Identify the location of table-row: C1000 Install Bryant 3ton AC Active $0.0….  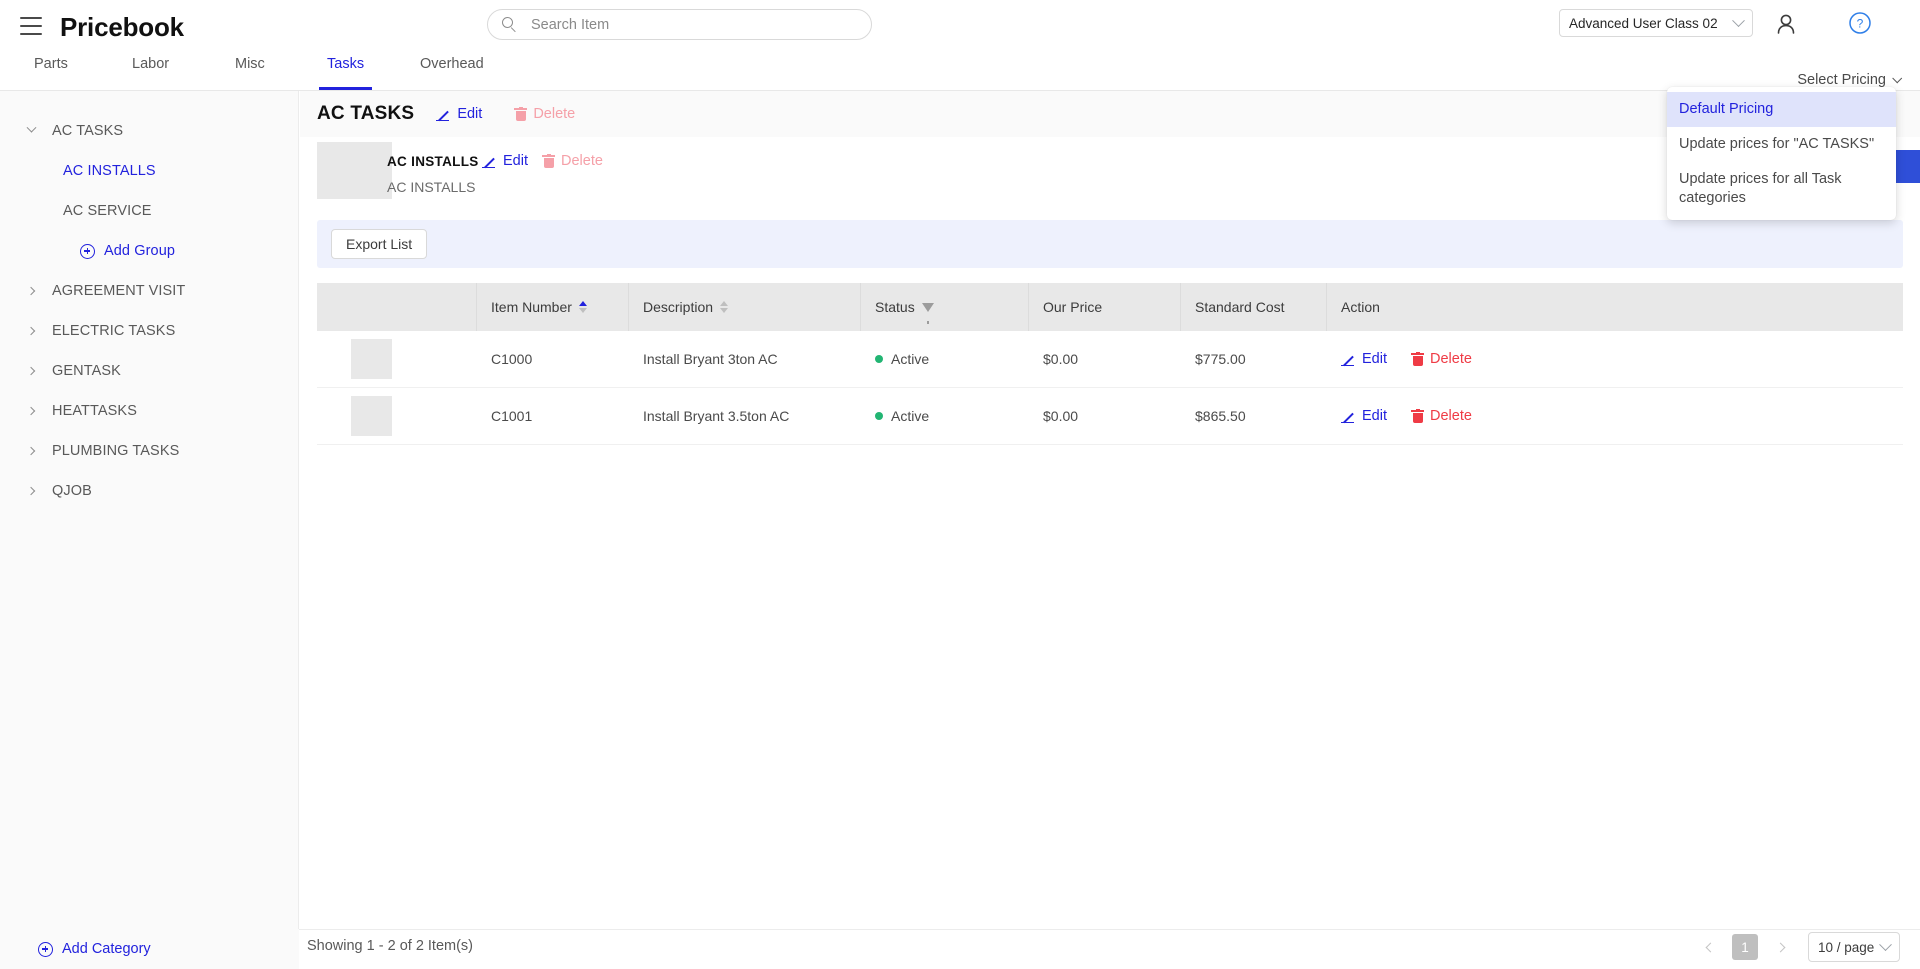
(1110, 359).